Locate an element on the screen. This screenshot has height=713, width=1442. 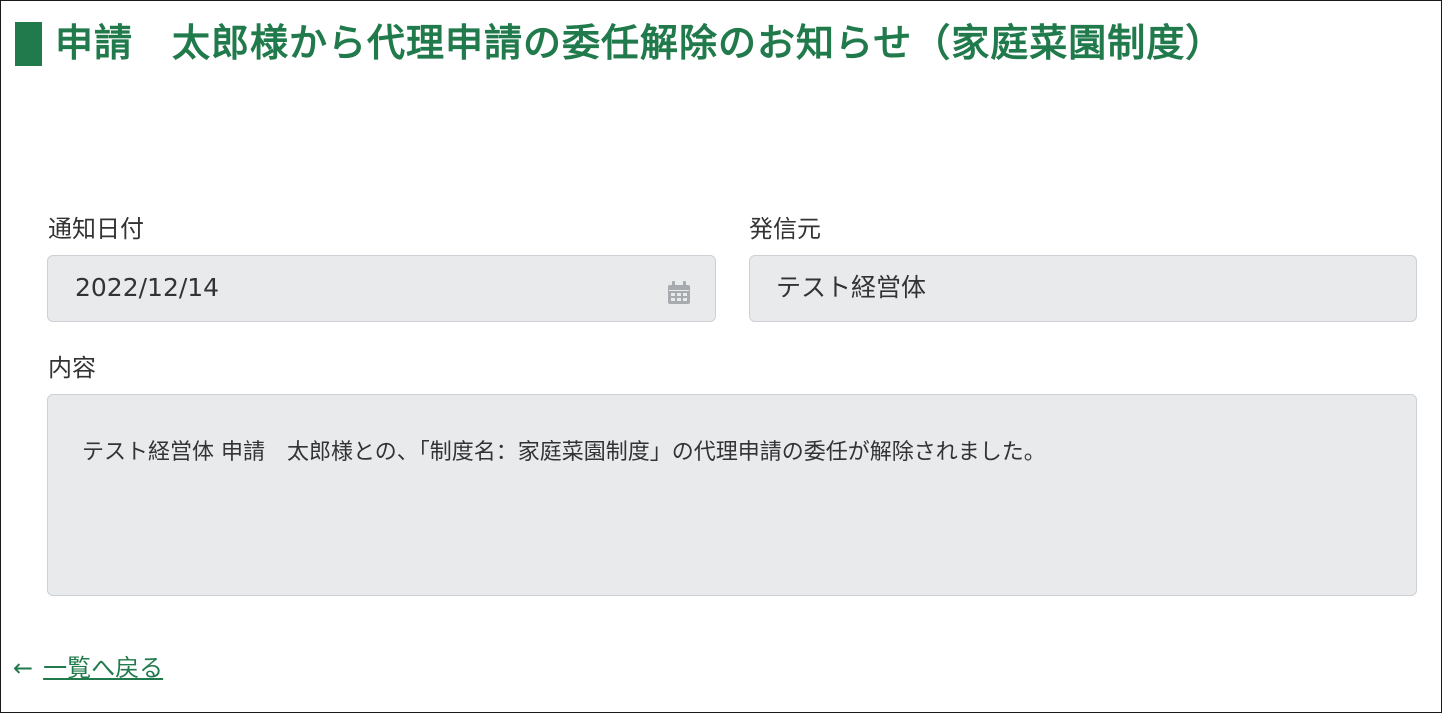
notification-date-value: 2022/12/14 is located at coordinates (147, 287).